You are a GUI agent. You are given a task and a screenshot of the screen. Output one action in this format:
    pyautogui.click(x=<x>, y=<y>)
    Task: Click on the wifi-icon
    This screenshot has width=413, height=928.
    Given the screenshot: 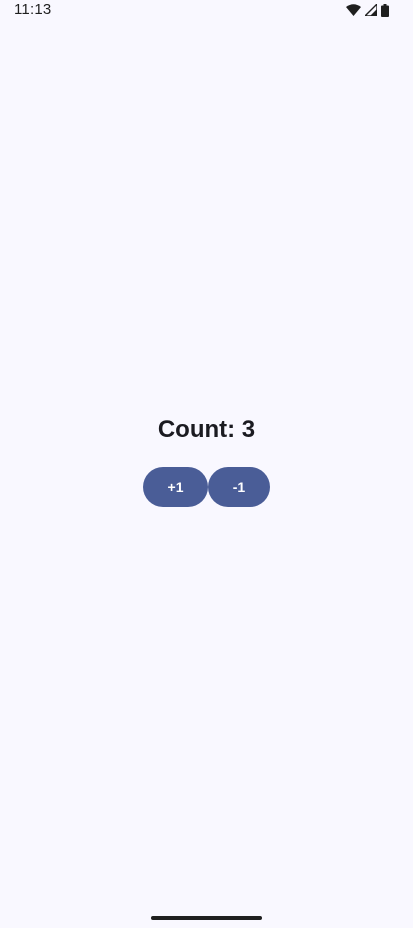 What is the action you would take?
    pyautogui.click(x=353, y=10)
    